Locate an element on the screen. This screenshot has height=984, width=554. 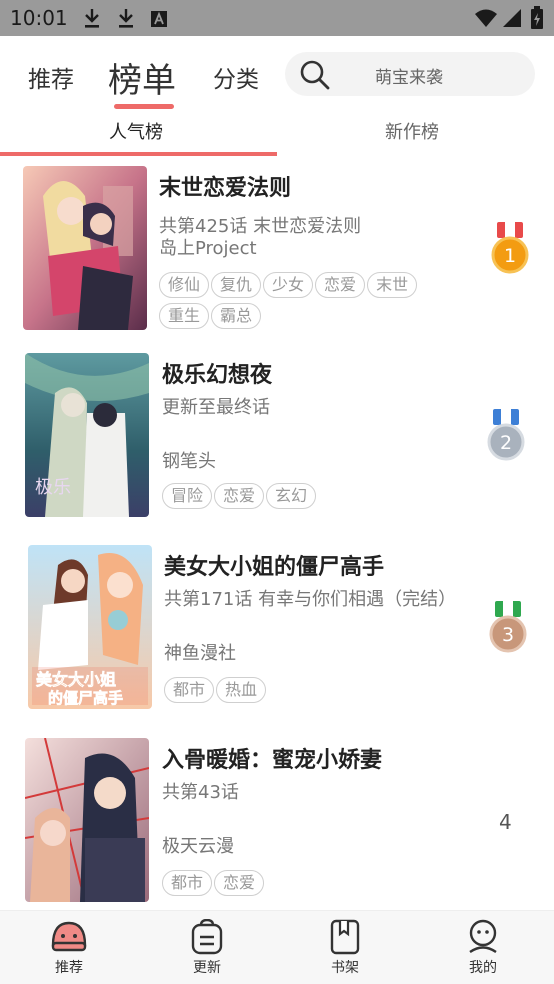
comic-author: 岛上Project is located at coordinates (208, 248).